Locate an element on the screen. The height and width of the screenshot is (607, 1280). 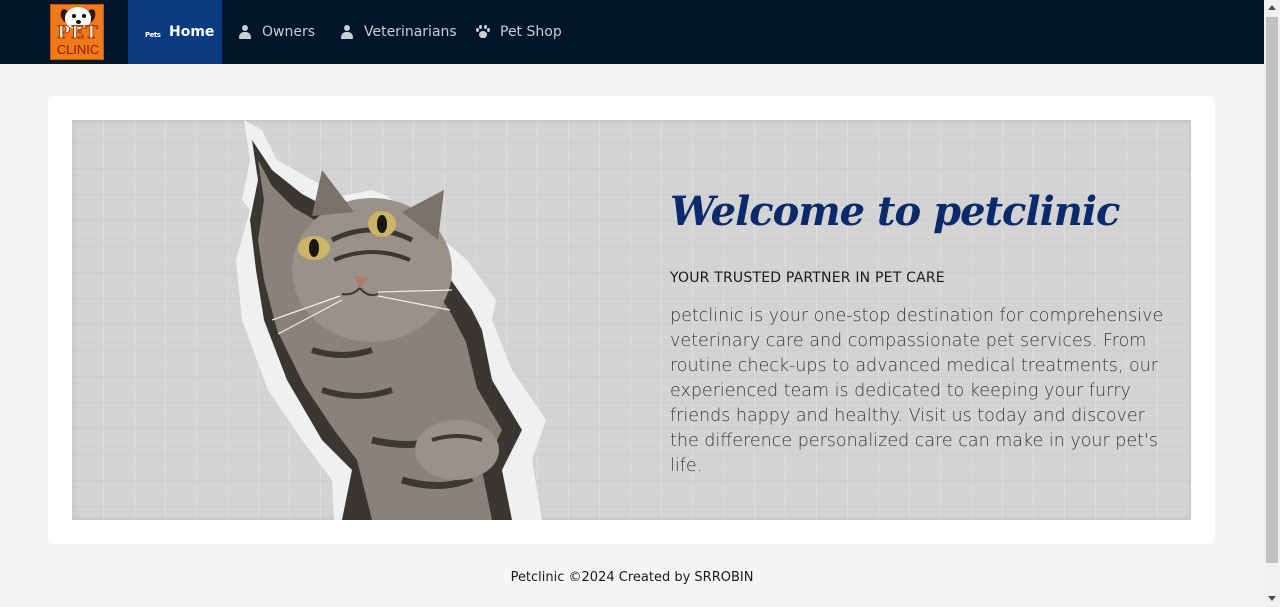
nav-item-label: Home is located at coordinates (192, 32).